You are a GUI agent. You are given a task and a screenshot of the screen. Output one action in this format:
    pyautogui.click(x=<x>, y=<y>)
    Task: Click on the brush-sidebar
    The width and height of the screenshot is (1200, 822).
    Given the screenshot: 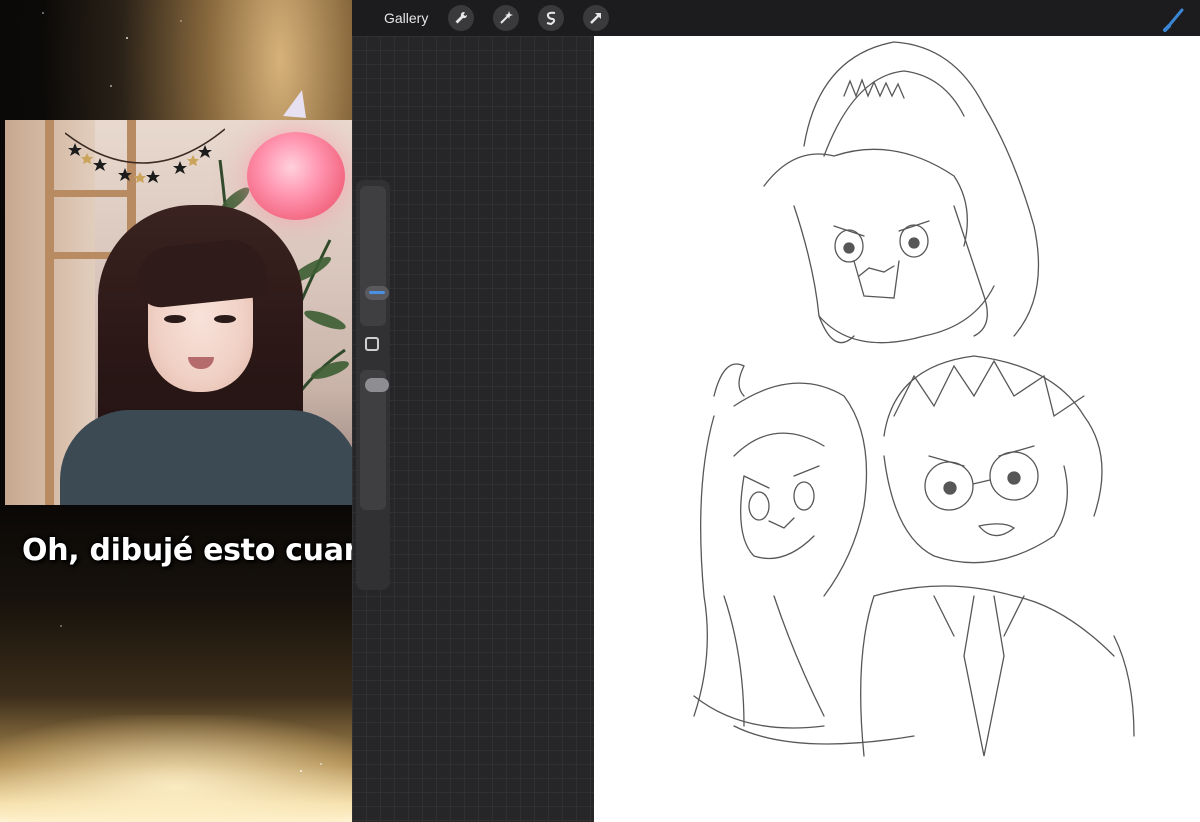 What is the action you would take?
    pyautogui.click(x=373, y=385)
    